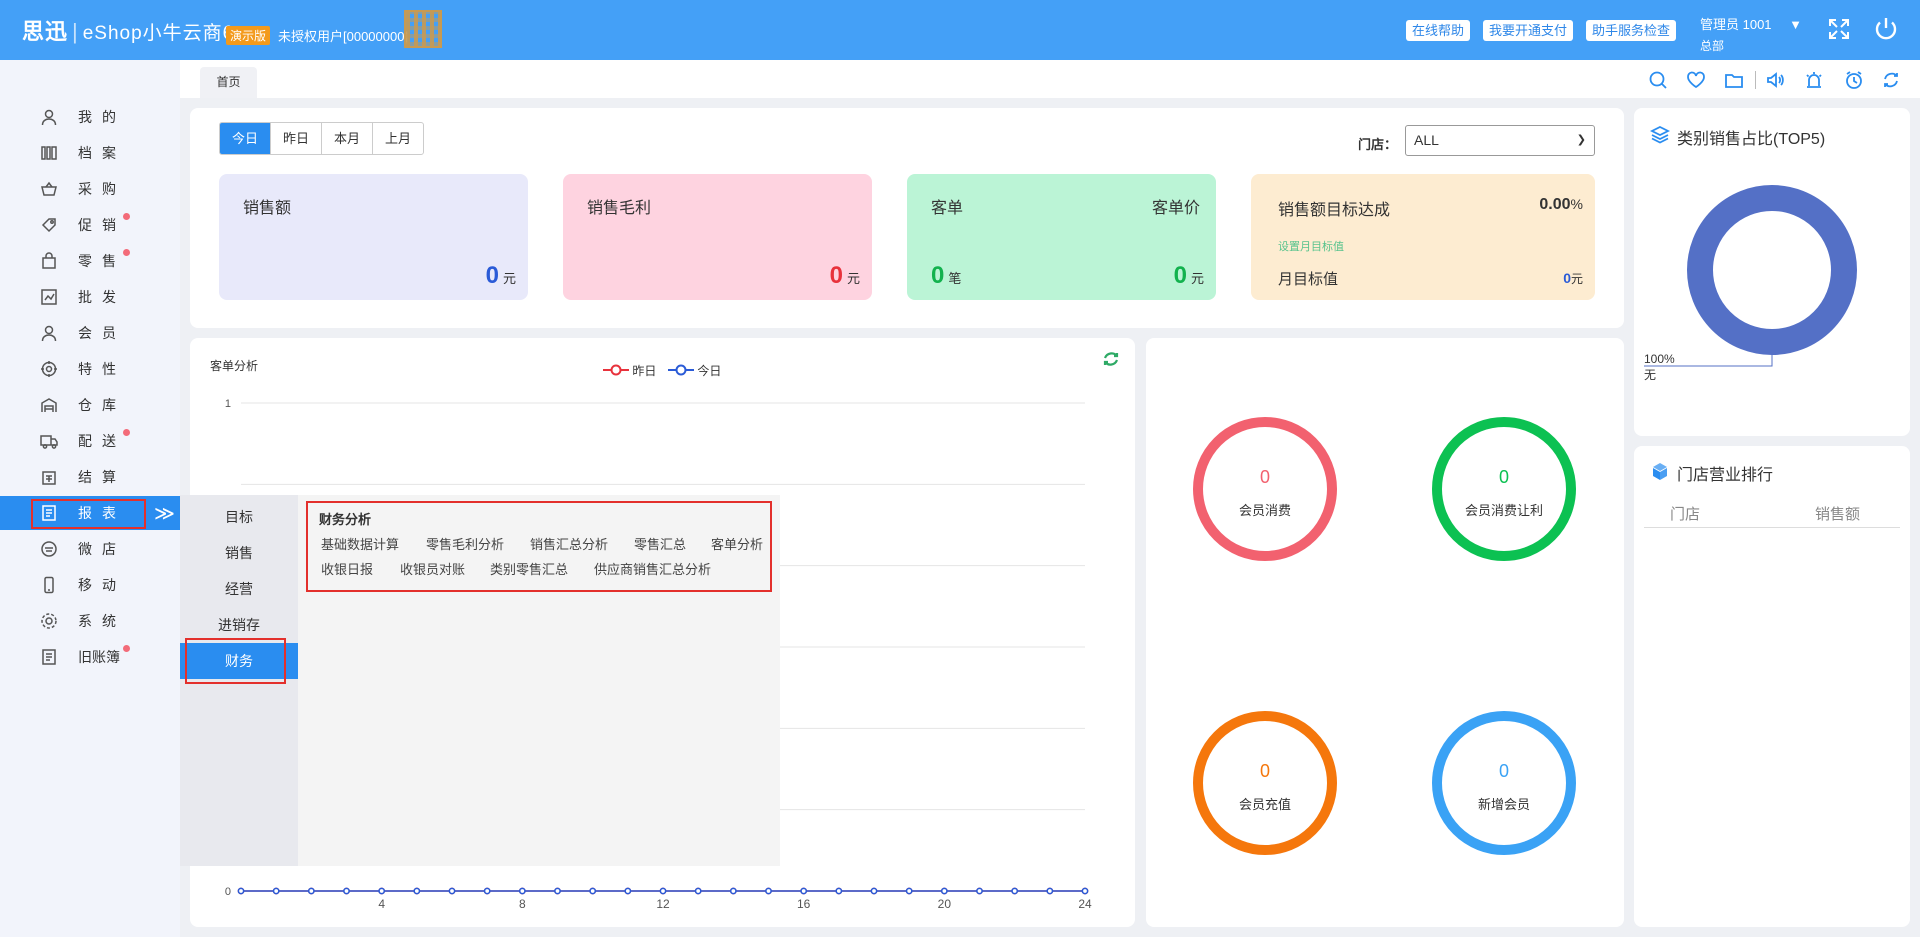 The width and height of the screenshot is (1920, 937). What do you see at coordinates (1085, 904) in the screenshot?
I see `x-tick-label: 24` at bounding box center [1085, 904].